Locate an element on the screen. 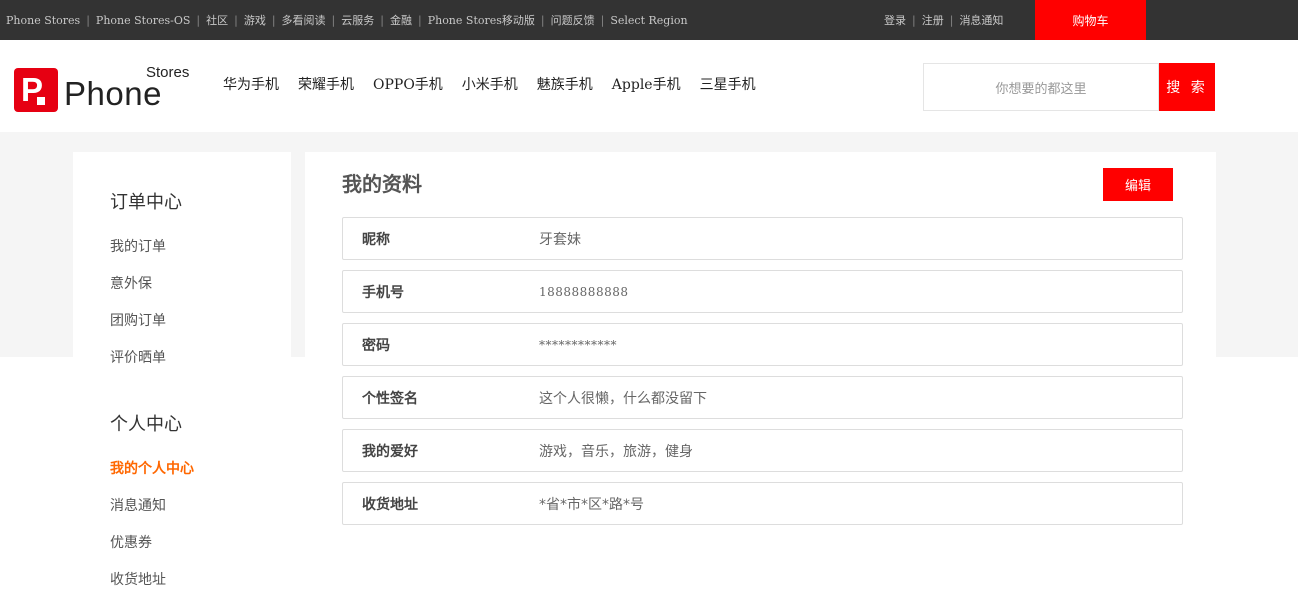 Image resolution: width=1298 pixels, height=605 pixels. sidebar-group-personal: 个人中心 我的个人中心 消息通知 优惠券 收货地址 is located at coordinates (152, 499).